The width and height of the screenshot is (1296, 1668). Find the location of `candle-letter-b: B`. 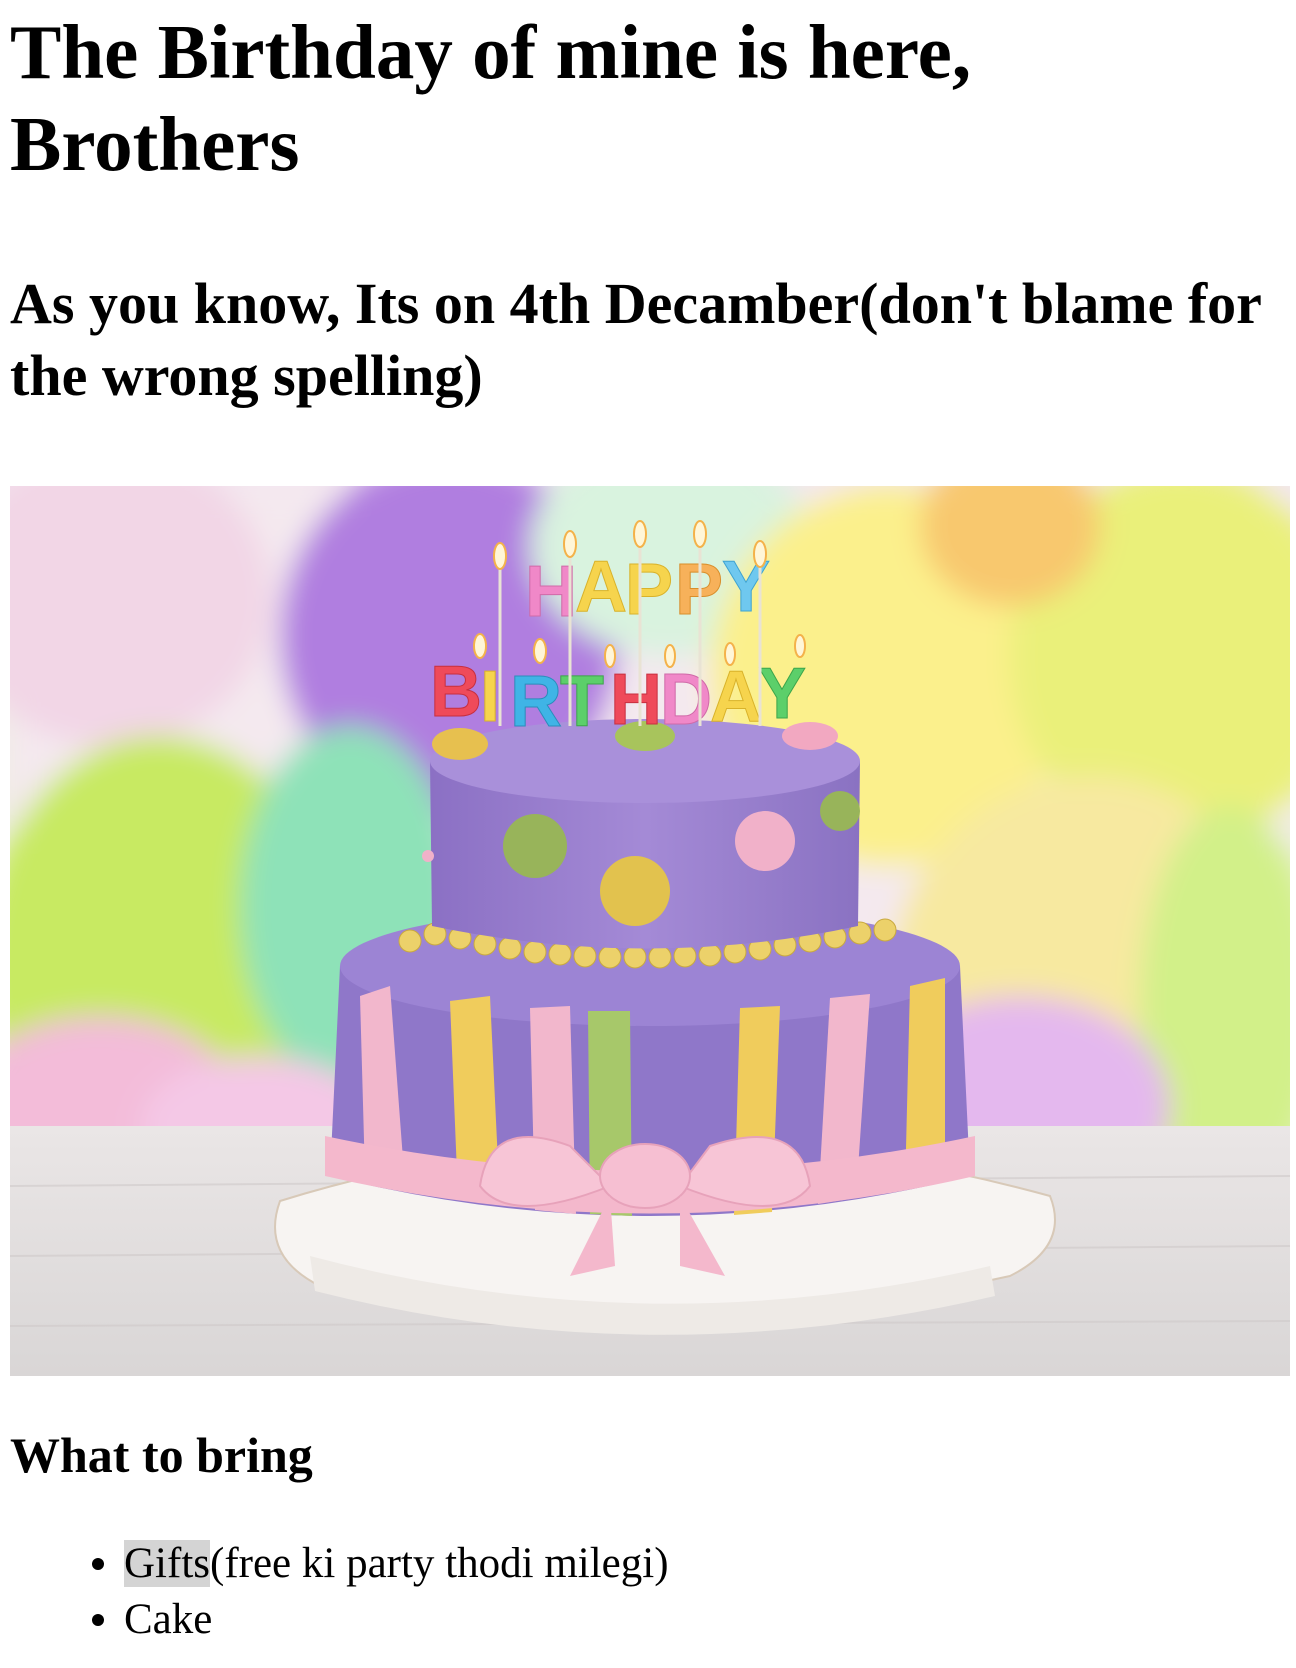

candle-letter-b: B is located at coordinates (456, 692).